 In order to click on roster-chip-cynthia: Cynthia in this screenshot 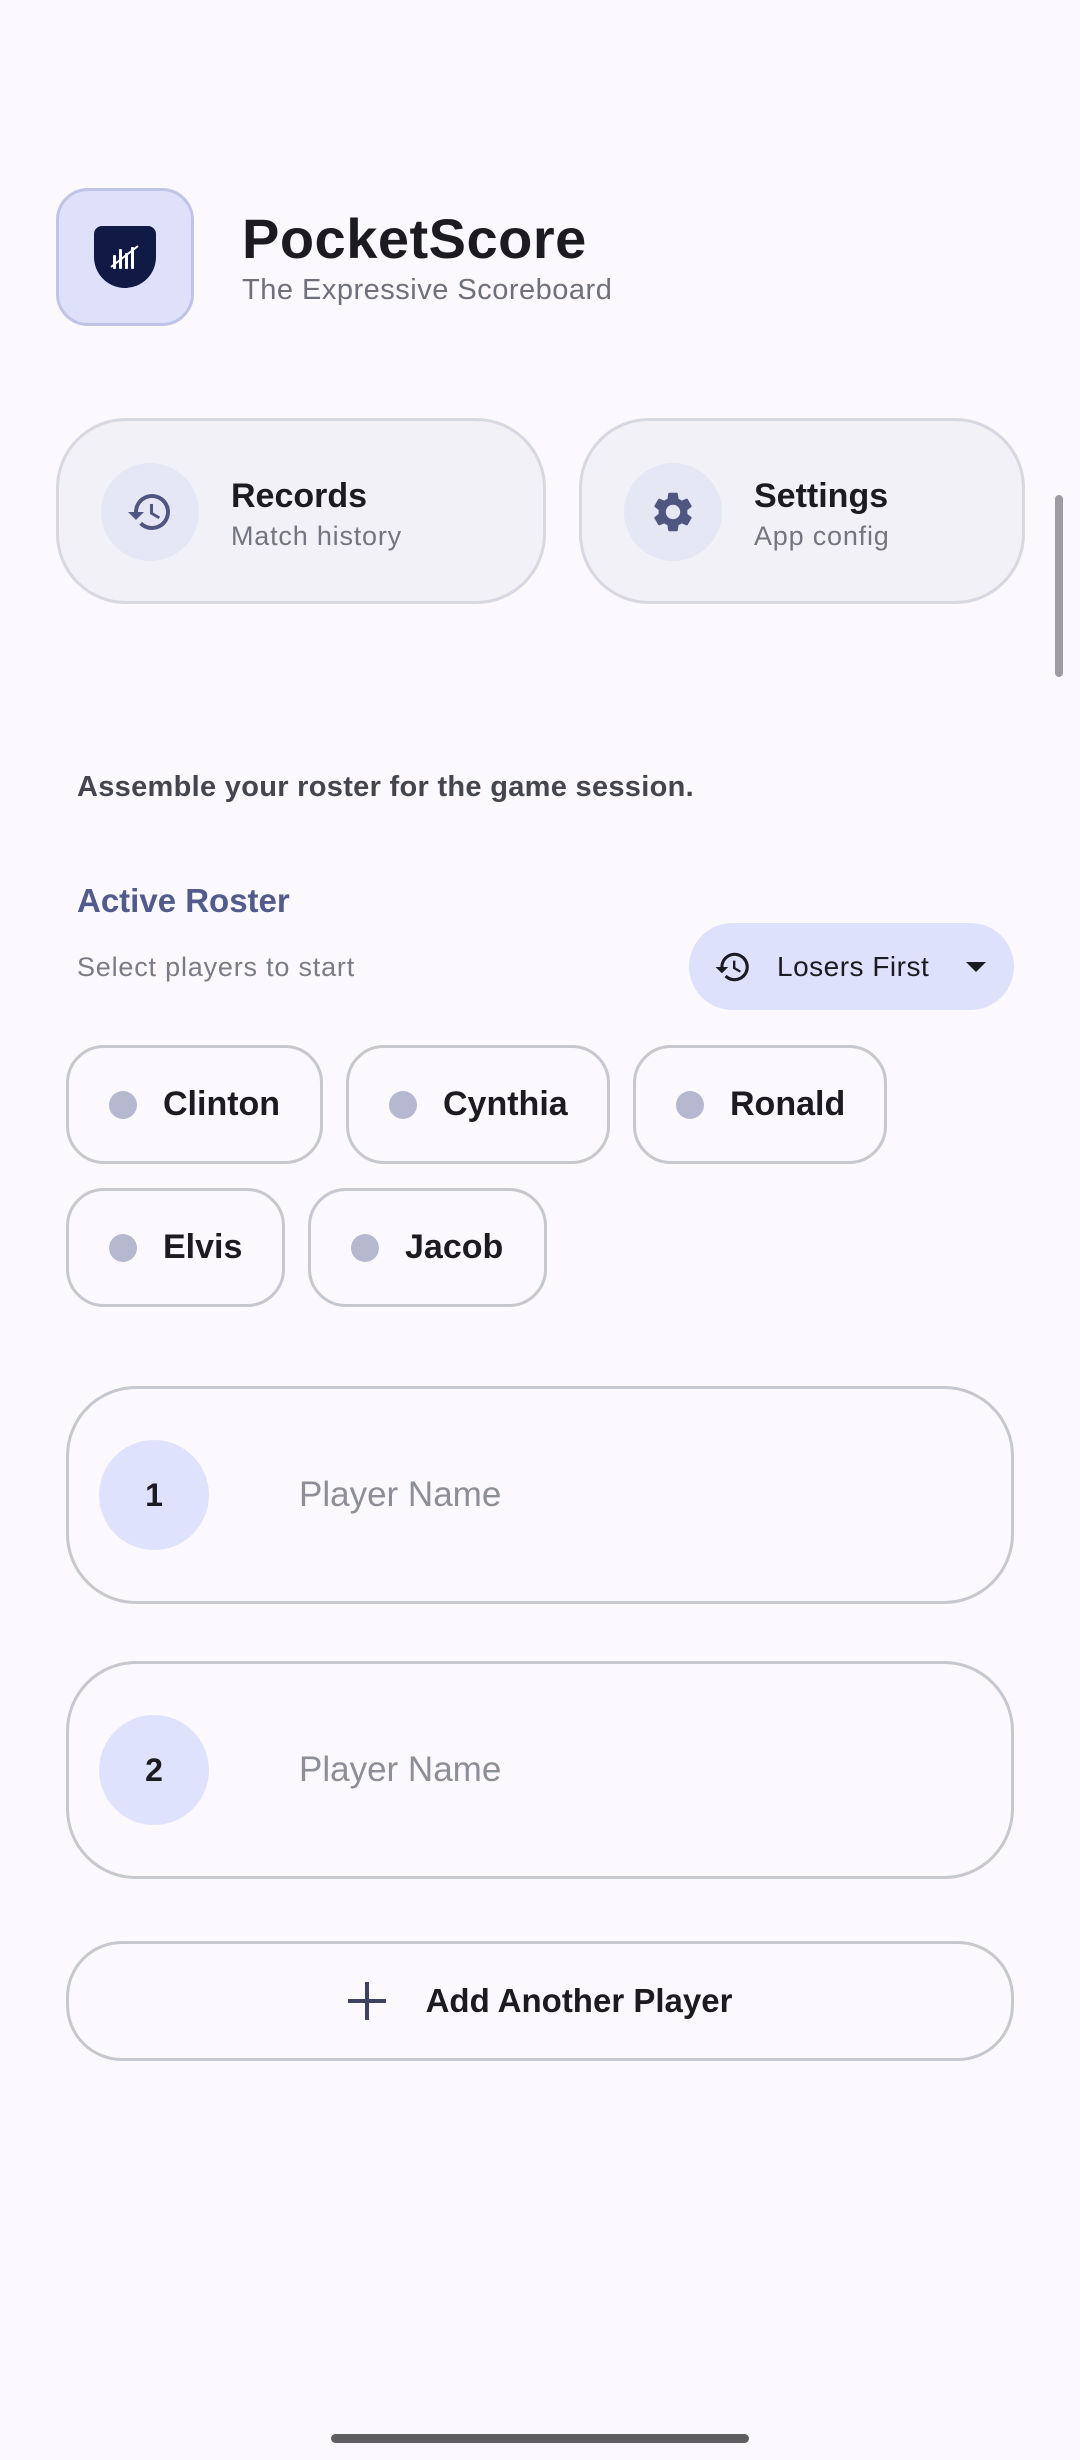, I will do `click(478, 1104)`.